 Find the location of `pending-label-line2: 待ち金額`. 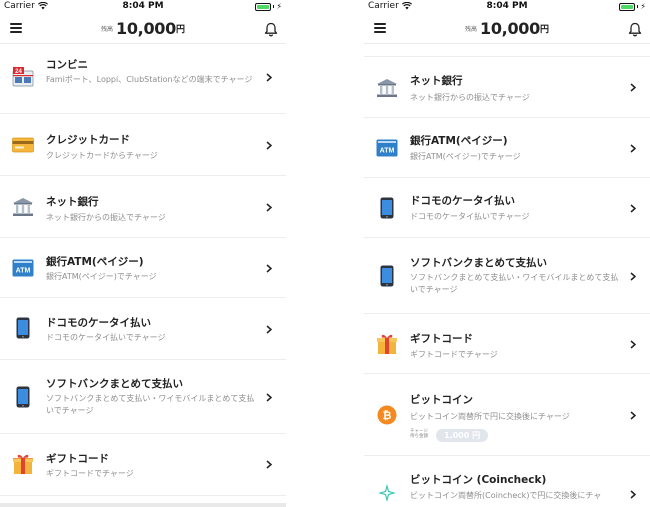

pending-label-line2: 待ち金額 is located at coordinates (419, 436).